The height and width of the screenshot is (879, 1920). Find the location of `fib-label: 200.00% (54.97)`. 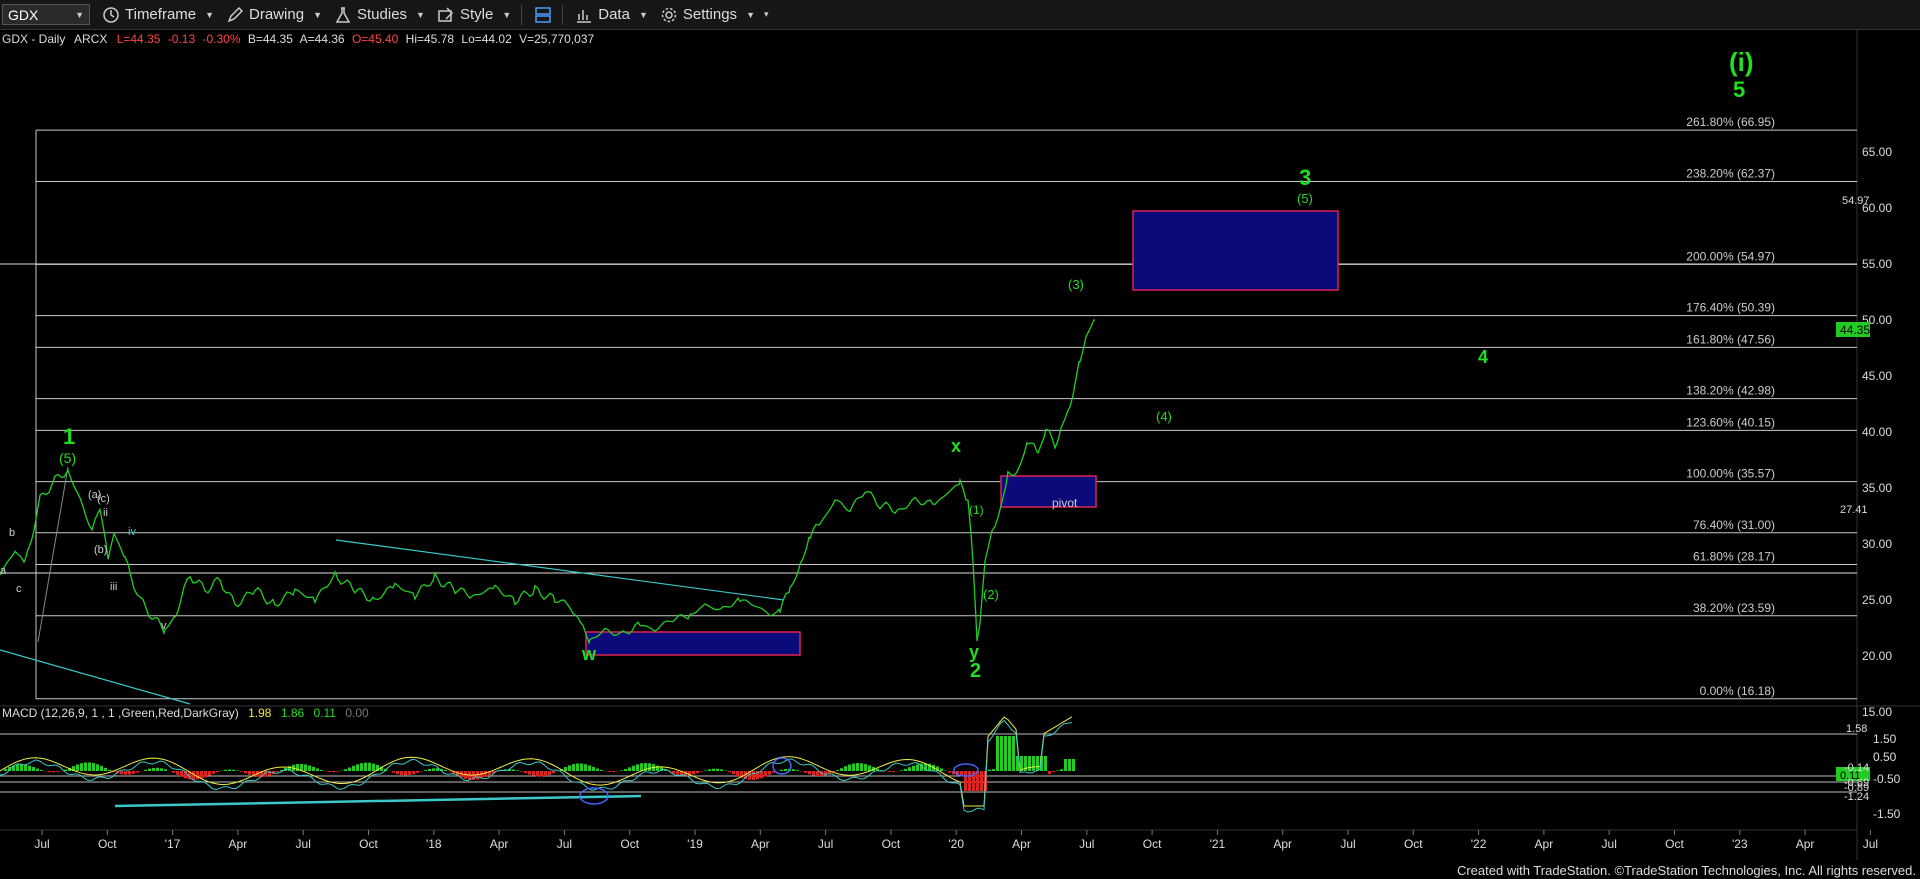

fib-label: 200.00% (54.97) is located at coordinates (1730, 256).